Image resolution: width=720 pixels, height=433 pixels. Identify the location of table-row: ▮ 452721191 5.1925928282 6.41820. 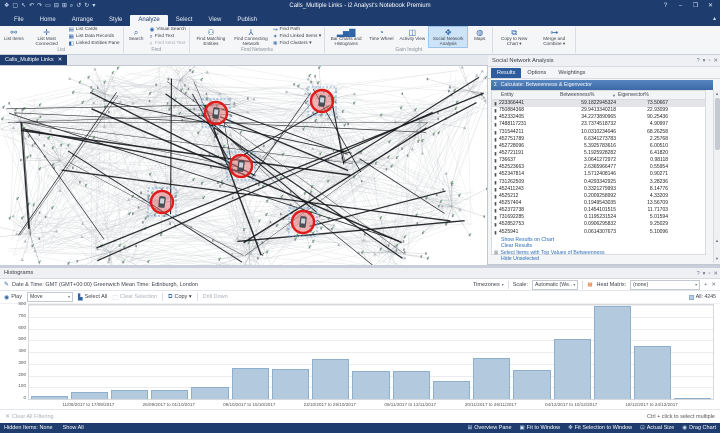
(598, 153).